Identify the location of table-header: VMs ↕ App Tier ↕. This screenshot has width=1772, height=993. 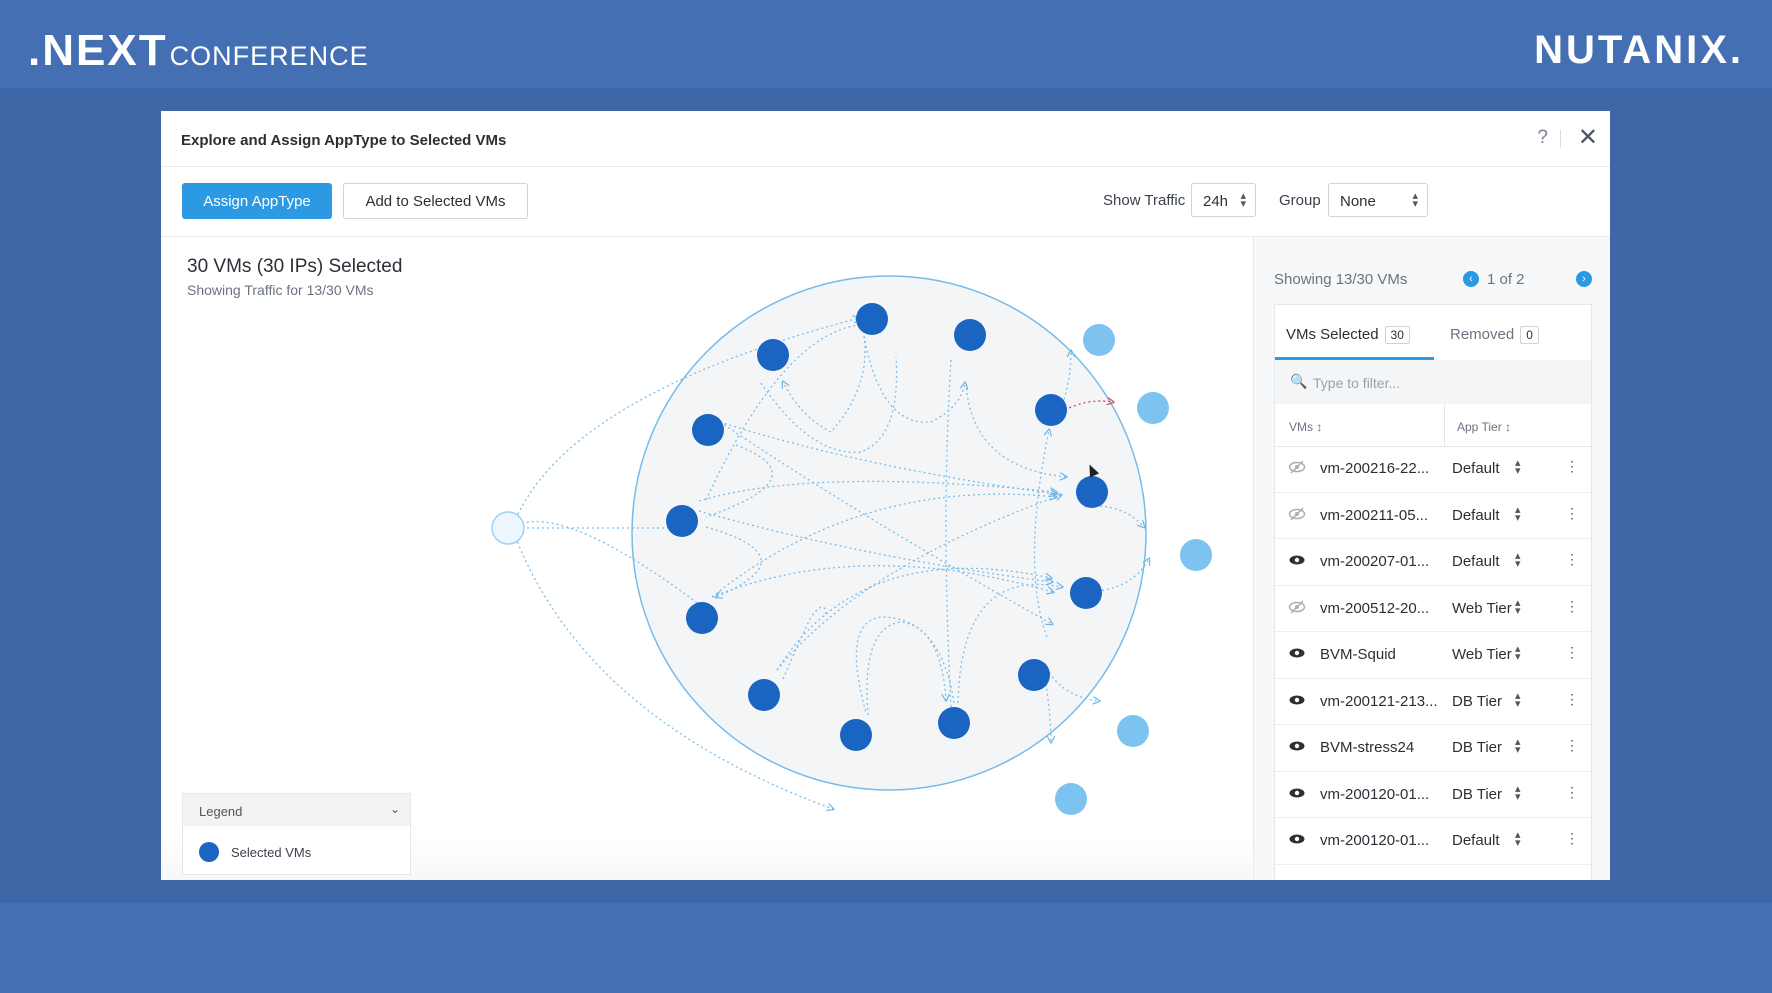
(1433, 425).